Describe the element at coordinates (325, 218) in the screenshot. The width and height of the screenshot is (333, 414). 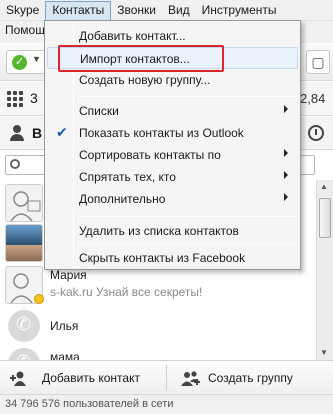
I see `scroll-thumb` at that location.